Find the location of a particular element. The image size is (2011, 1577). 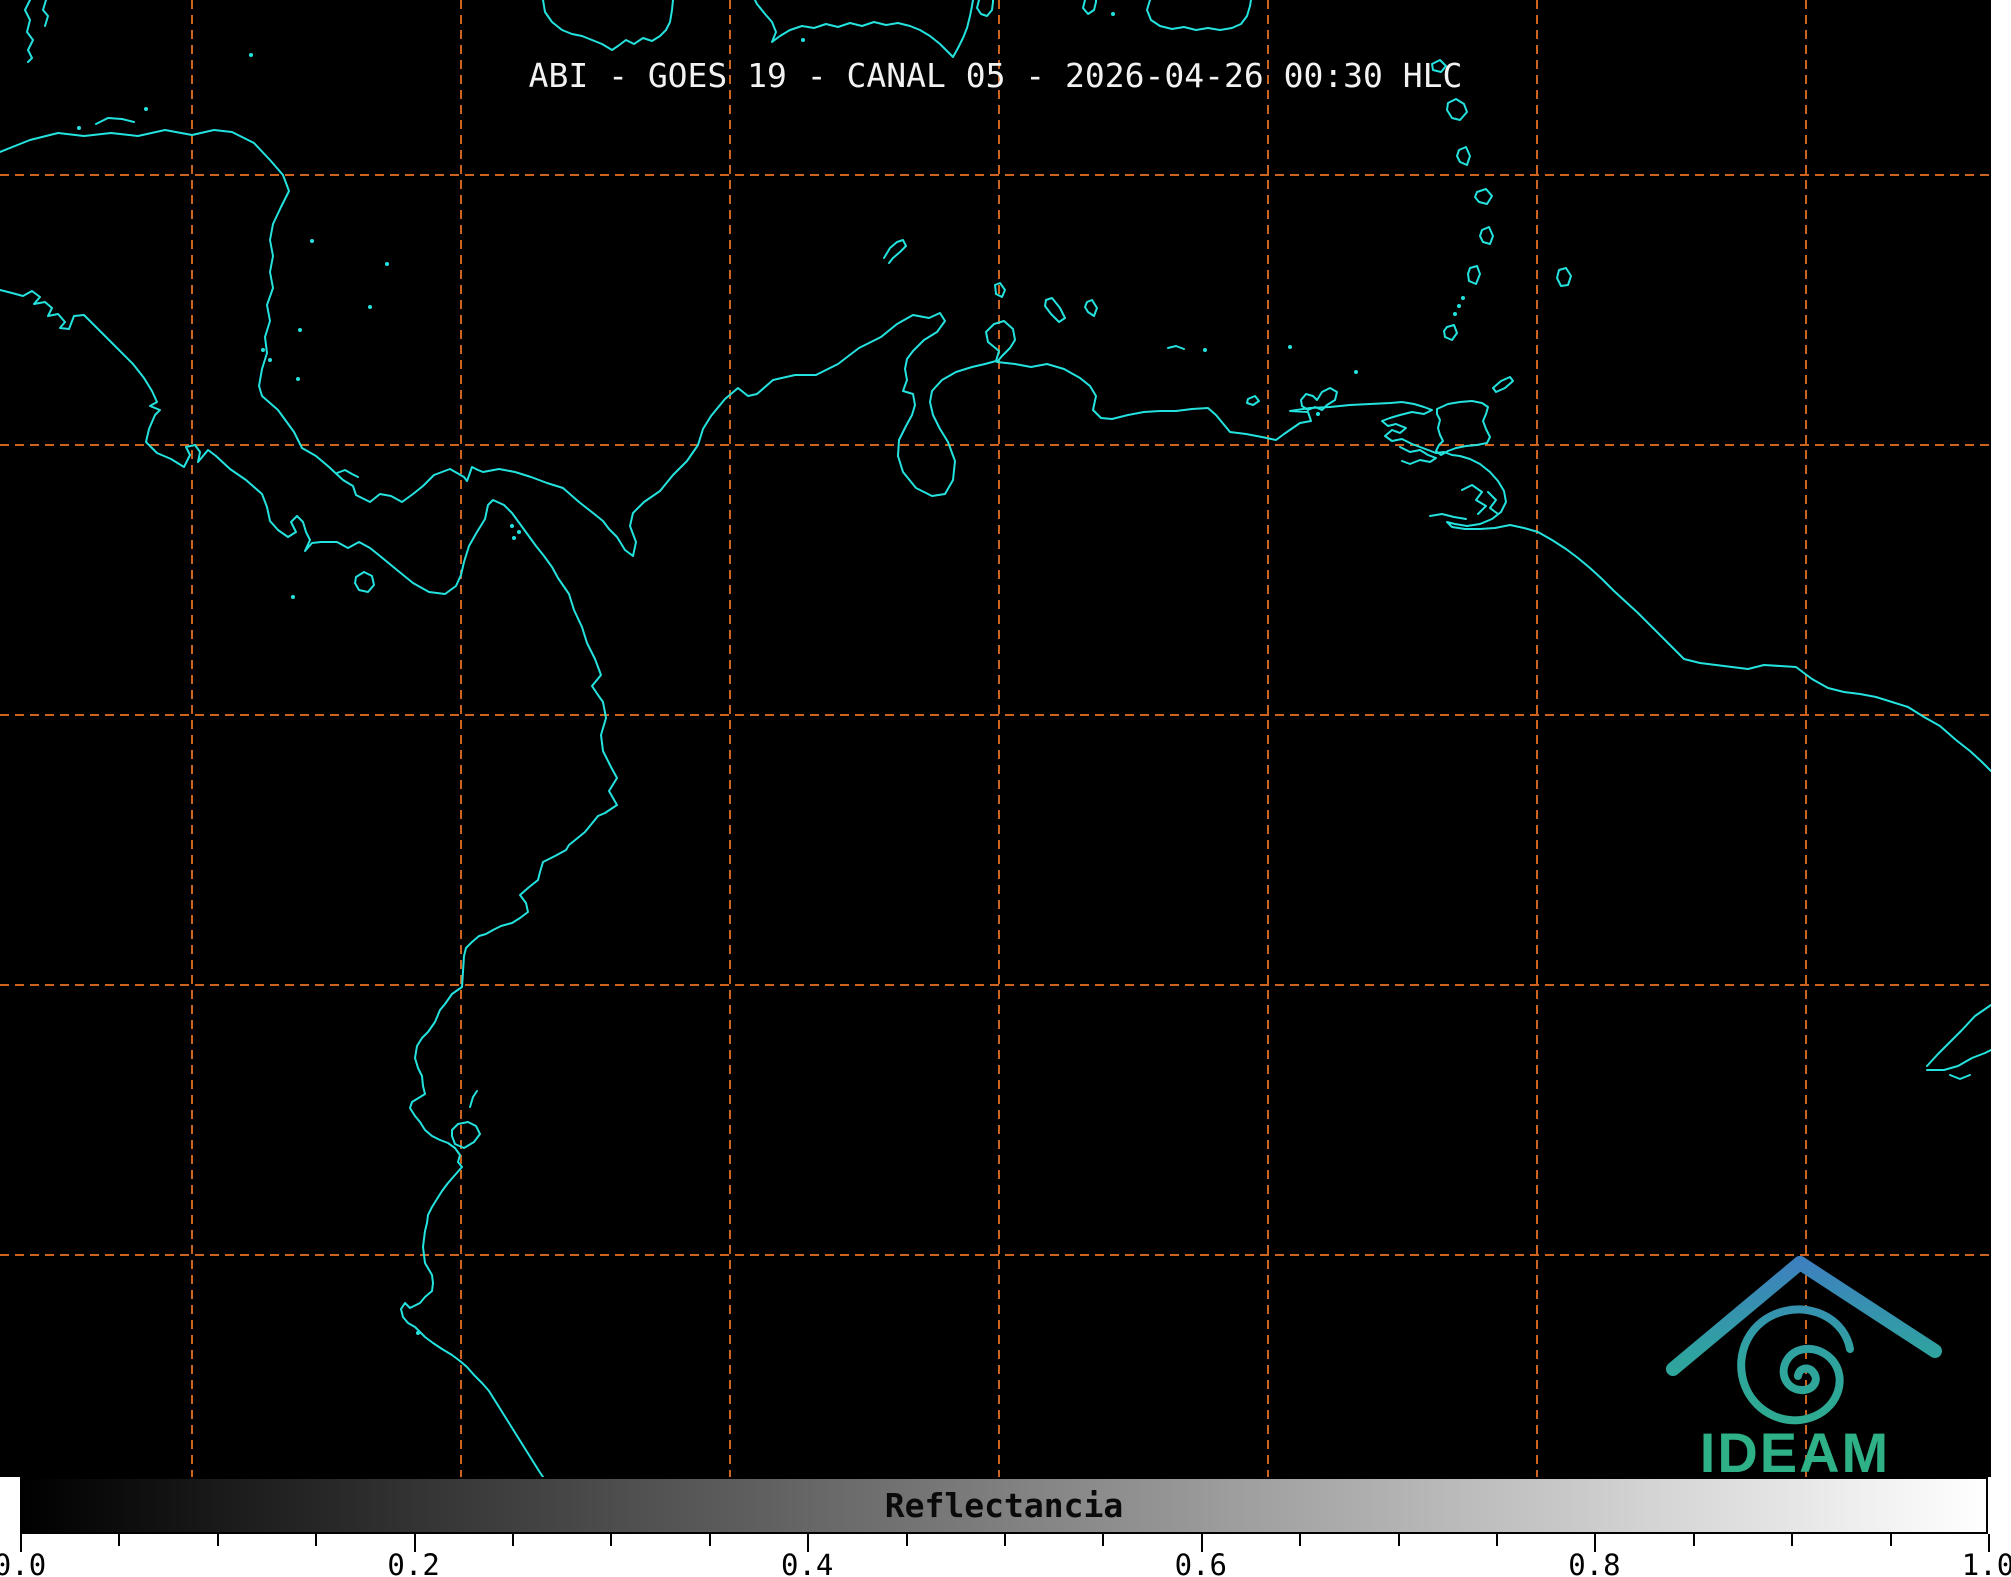

reflectance-colorbar: Reflectancia is located at coordinates (1004, 1505).